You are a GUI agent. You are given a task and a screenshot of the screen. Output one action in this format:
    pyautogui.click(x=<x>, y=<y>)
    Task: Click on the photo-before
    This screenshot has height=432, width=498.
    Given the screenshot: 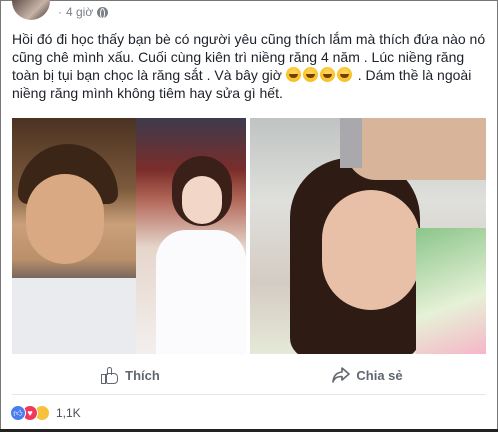 What is the action you would take?
    pyautogui.click(x=74, y=236)
    